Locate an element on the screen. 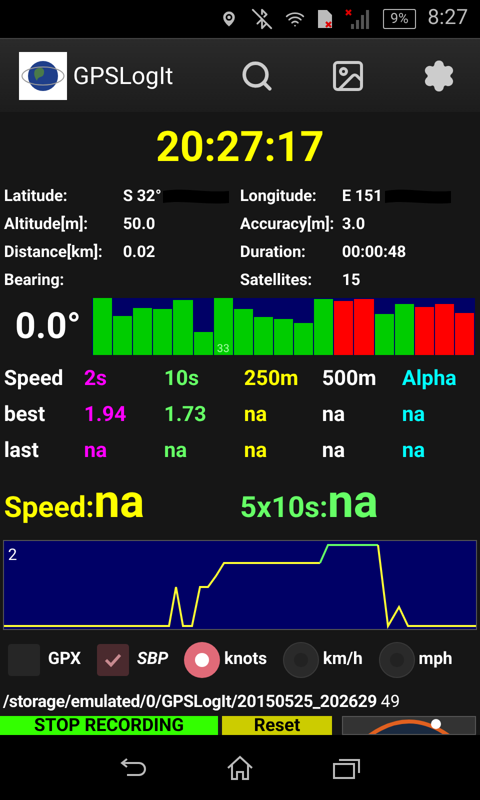  settings-icon is located at coordinates (439, 75).